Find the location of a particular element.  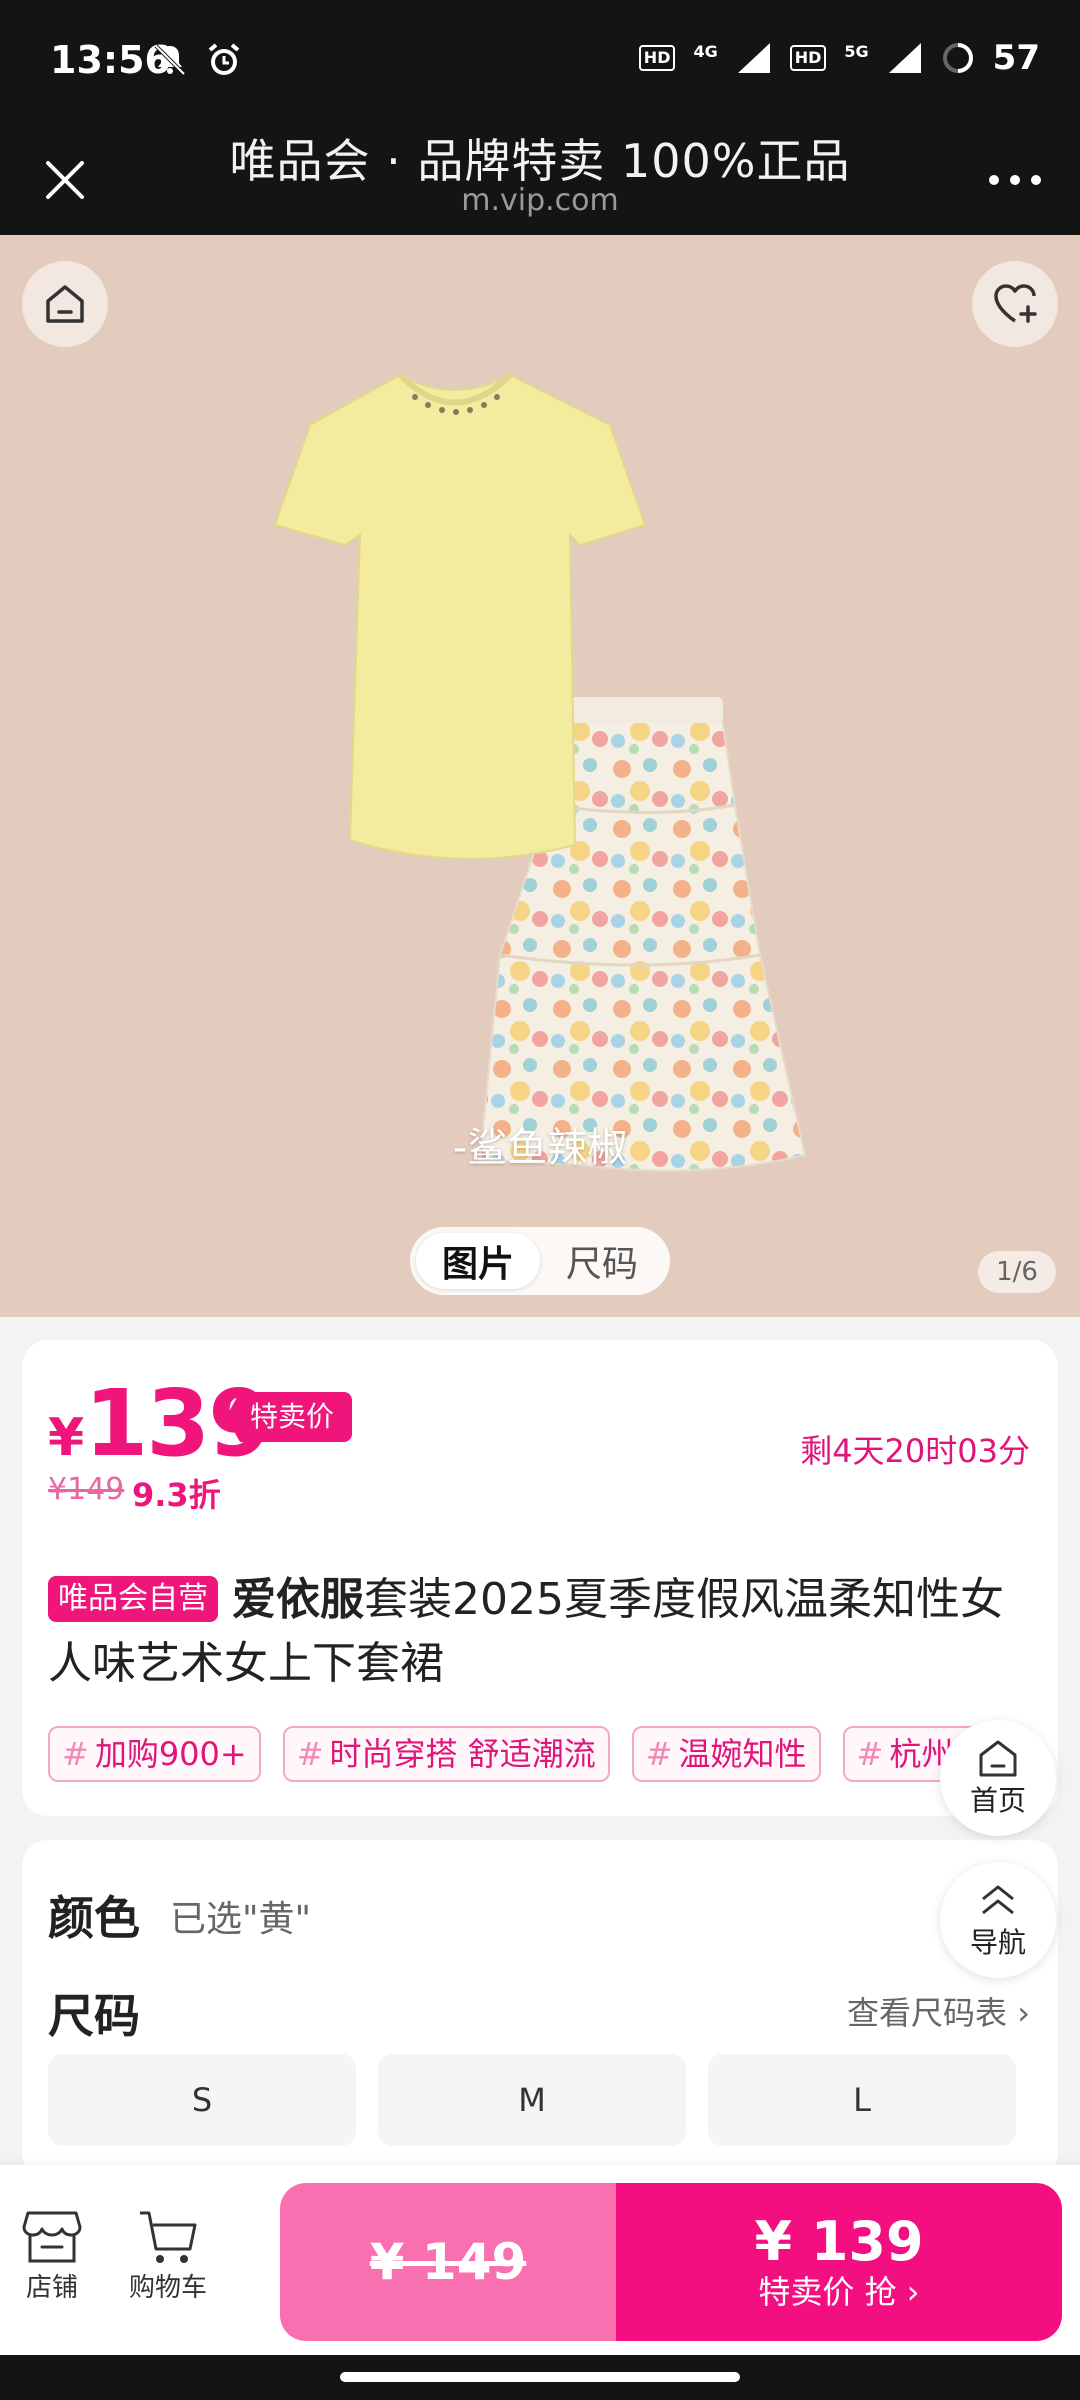

network-4g-label: 4G is located at coordinates (705, 51).